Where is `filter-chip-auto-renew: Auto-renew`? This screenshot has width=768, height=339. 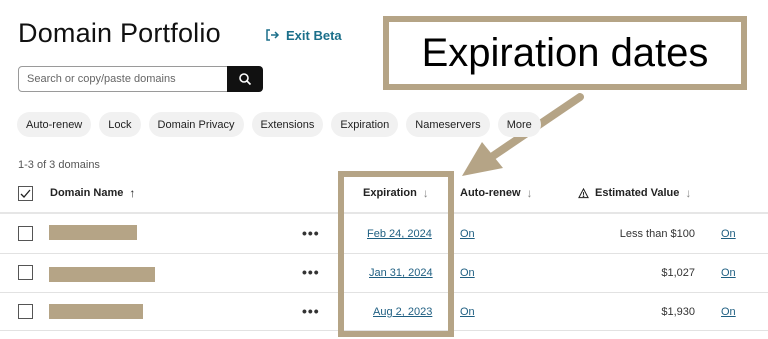
filter-chip-auto-renew: Auto-renew is located at coordinates (54, 124).